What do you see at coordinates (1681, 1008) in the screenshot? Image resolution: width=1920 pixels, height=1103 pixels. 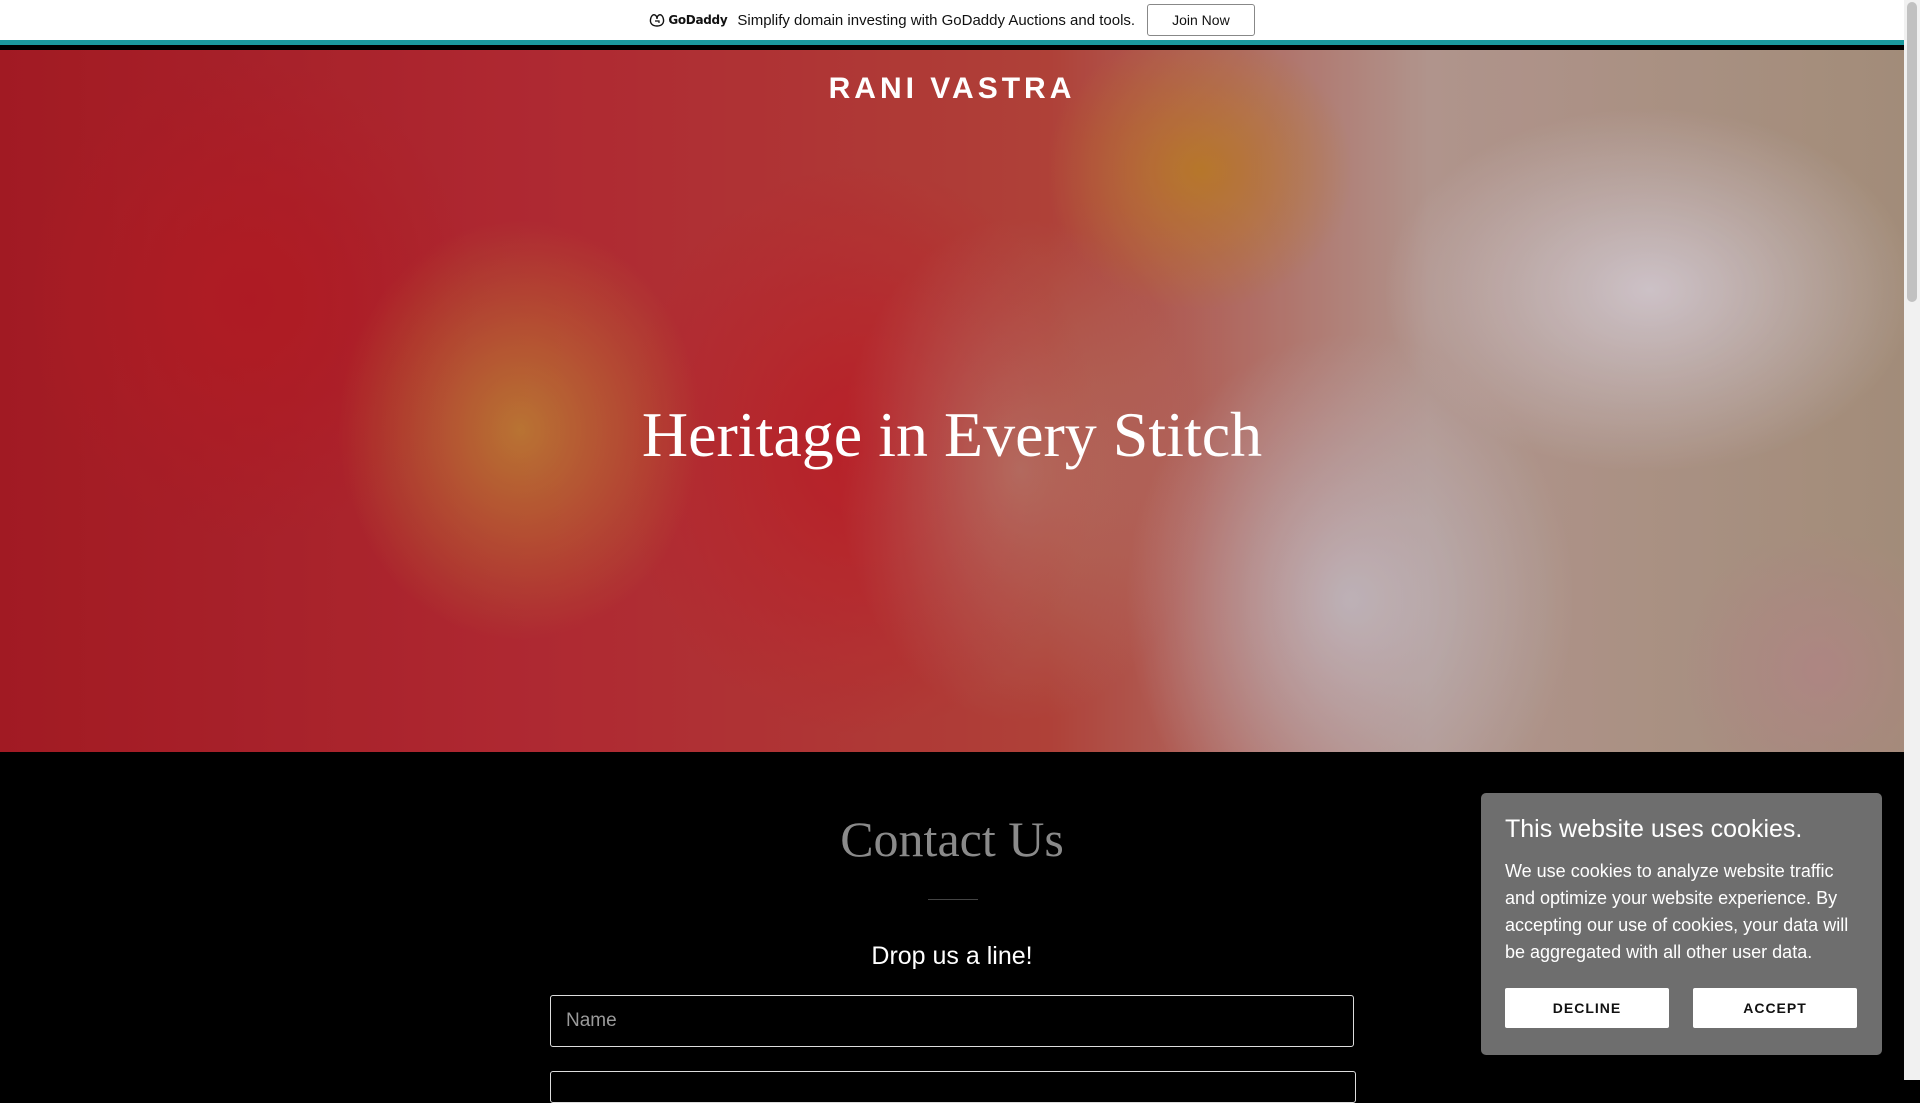 I see `cookie-actions: DECLINE ACCEPT` at bounding box center [1681, 1008].